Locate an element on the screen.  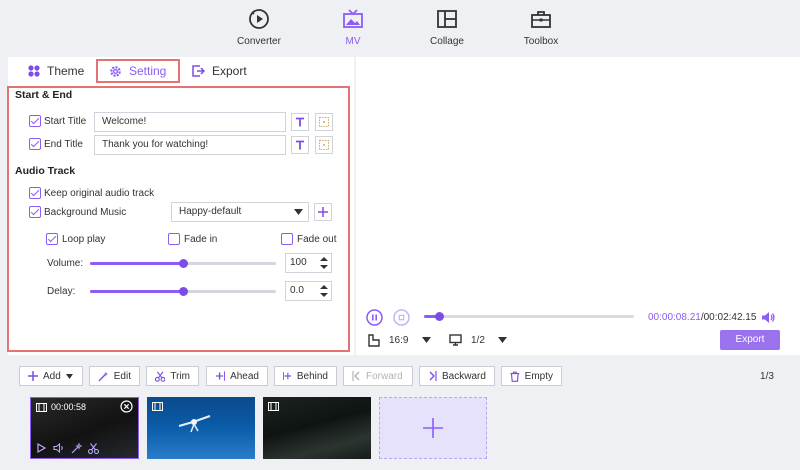
background-music-value: Happy-default is located at coordinates (210, 211).